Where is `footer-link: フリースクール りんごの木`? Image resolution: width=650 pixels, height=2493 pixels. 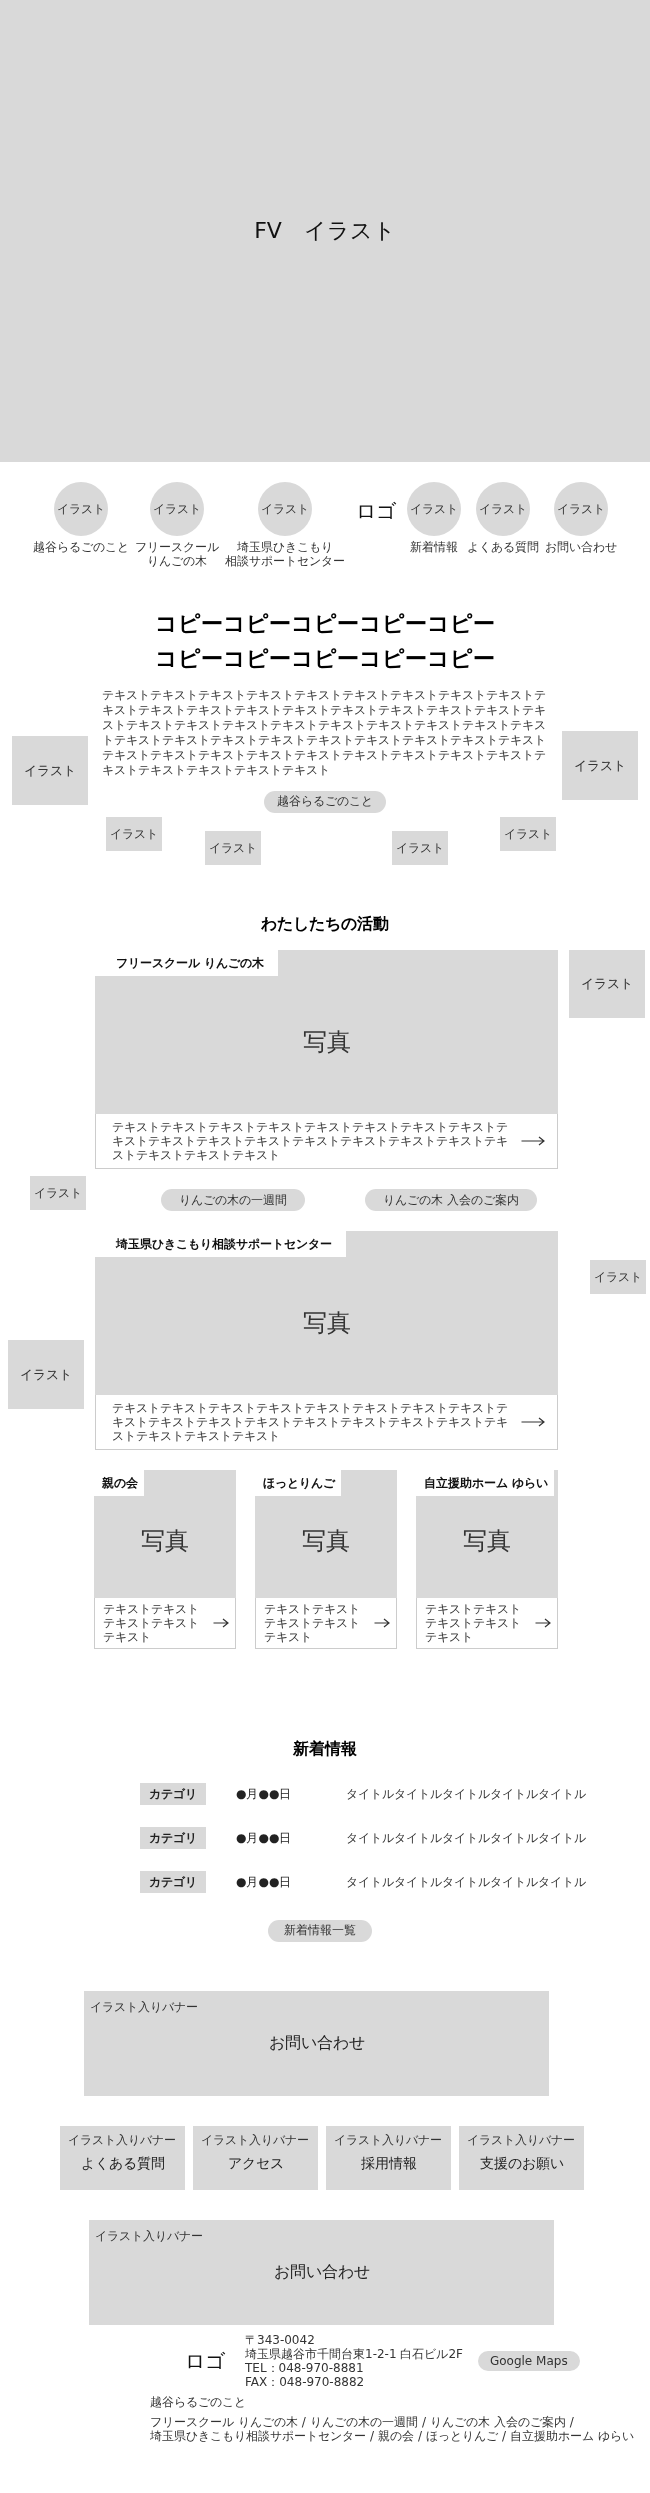 footer-link: フリースクール りんごの木 is located at coordinates (224, 2422).